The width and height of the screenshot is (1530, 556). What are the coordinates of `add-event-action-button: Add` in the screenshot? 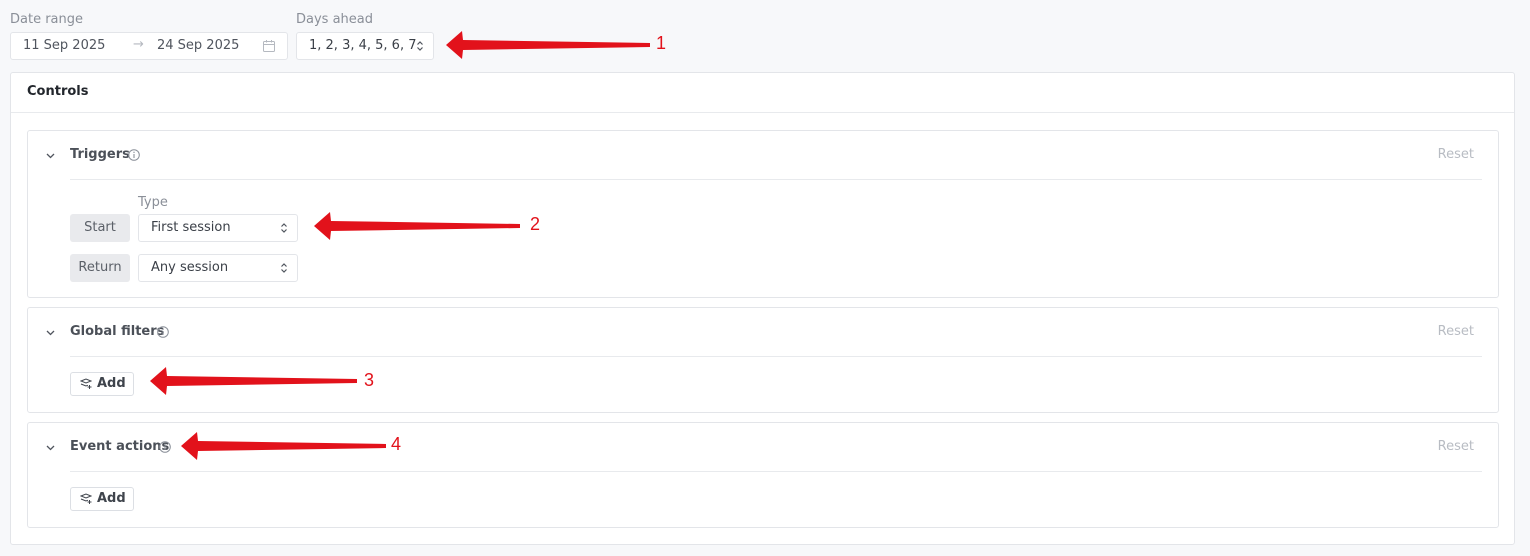 It's located at (102, 499).